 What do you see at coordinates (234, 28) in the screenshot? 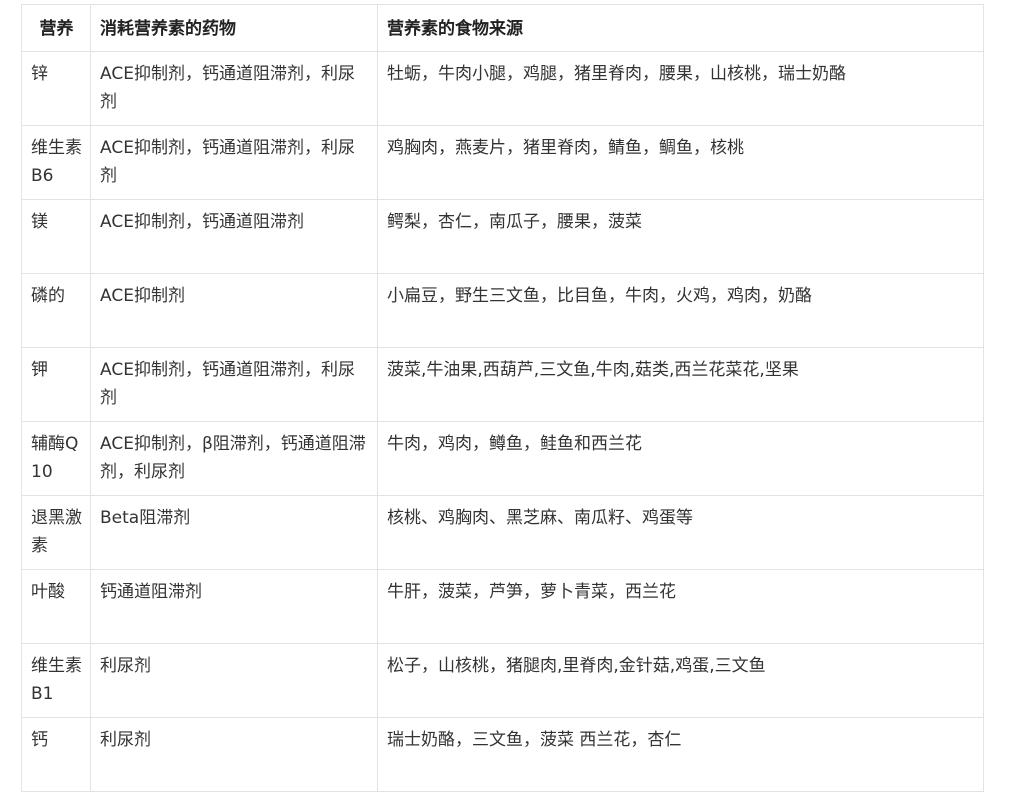
I see `header-depleting-drugs: 消耗营养素的药物` at bounding box center [234, 28].